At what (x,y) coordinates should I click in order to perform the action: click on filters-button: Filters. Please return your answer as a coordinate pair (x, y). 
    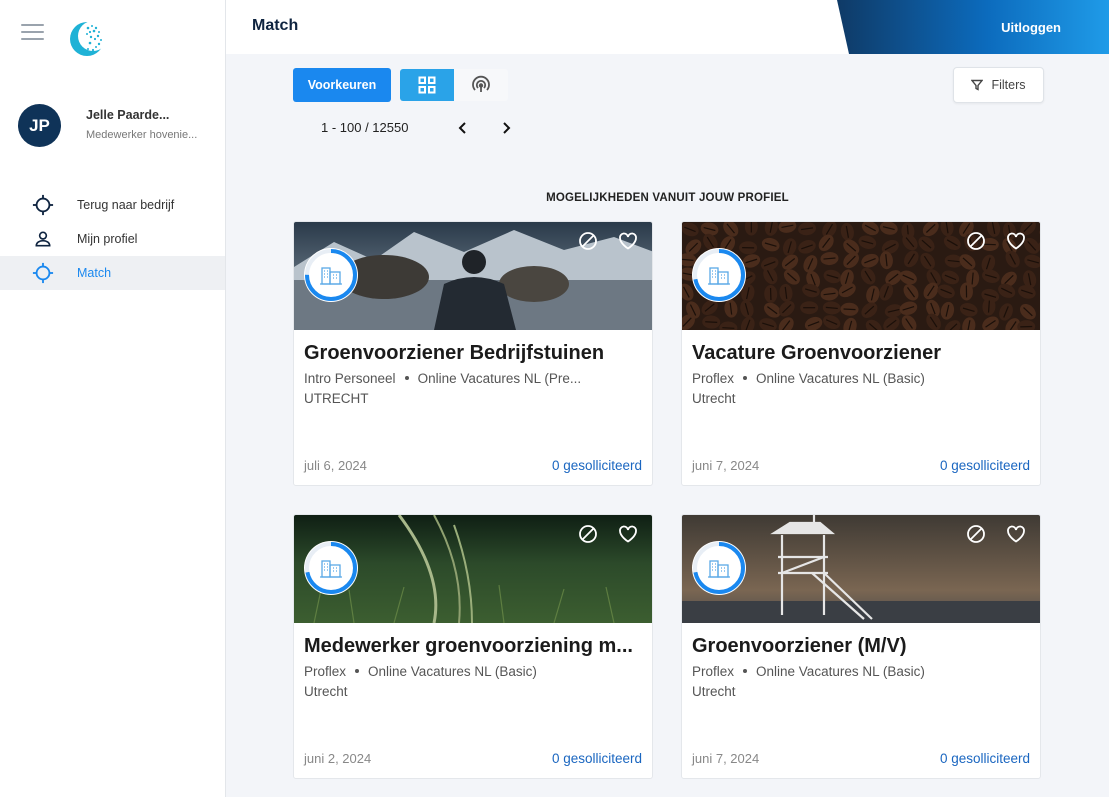
    Looking at the image, I should click on (998, 85).